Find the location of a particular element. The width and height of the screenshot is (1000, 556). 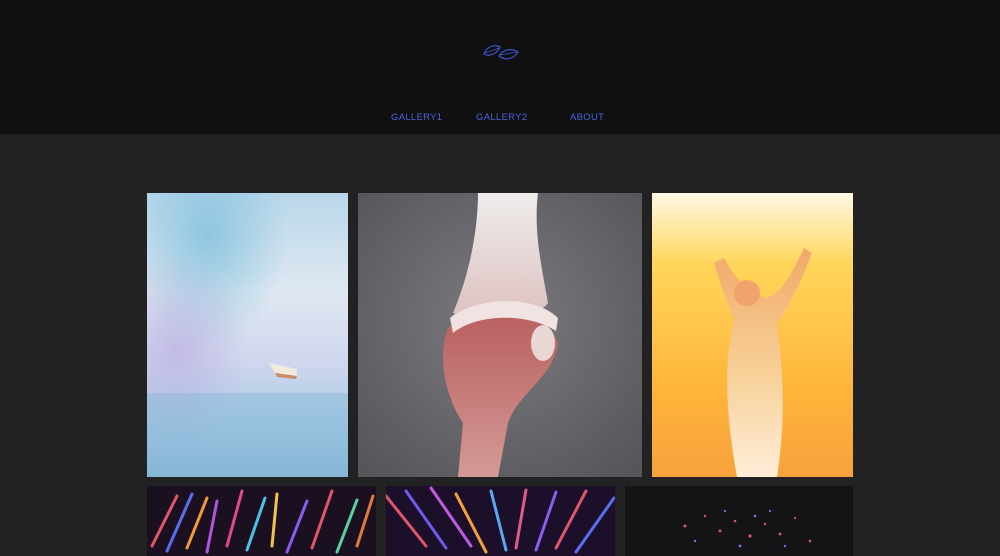

logo-icon is located at coordinates (501, 52).